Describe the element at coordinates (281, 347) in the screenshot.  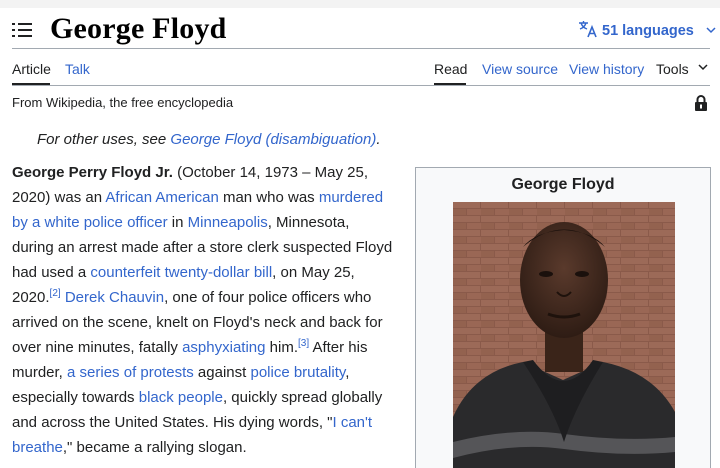
I see `lead-text: him.` at that location.